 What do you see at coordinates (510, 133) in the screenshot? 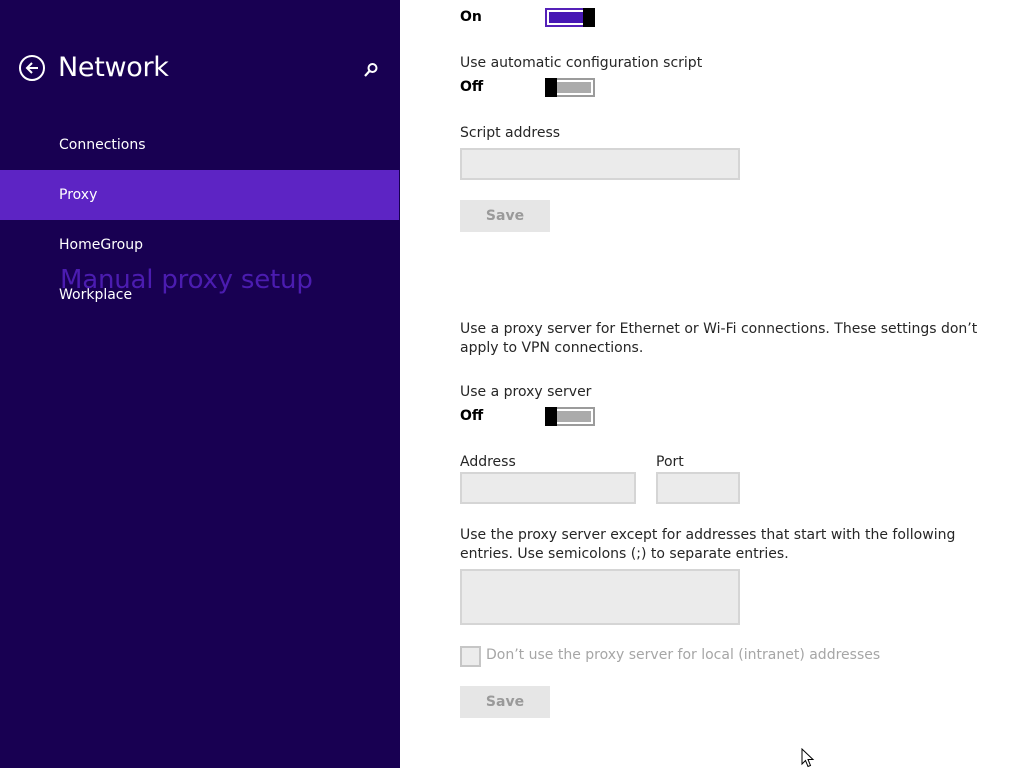
I see `script-address-label: Script address` at bounding box center [510, 133].